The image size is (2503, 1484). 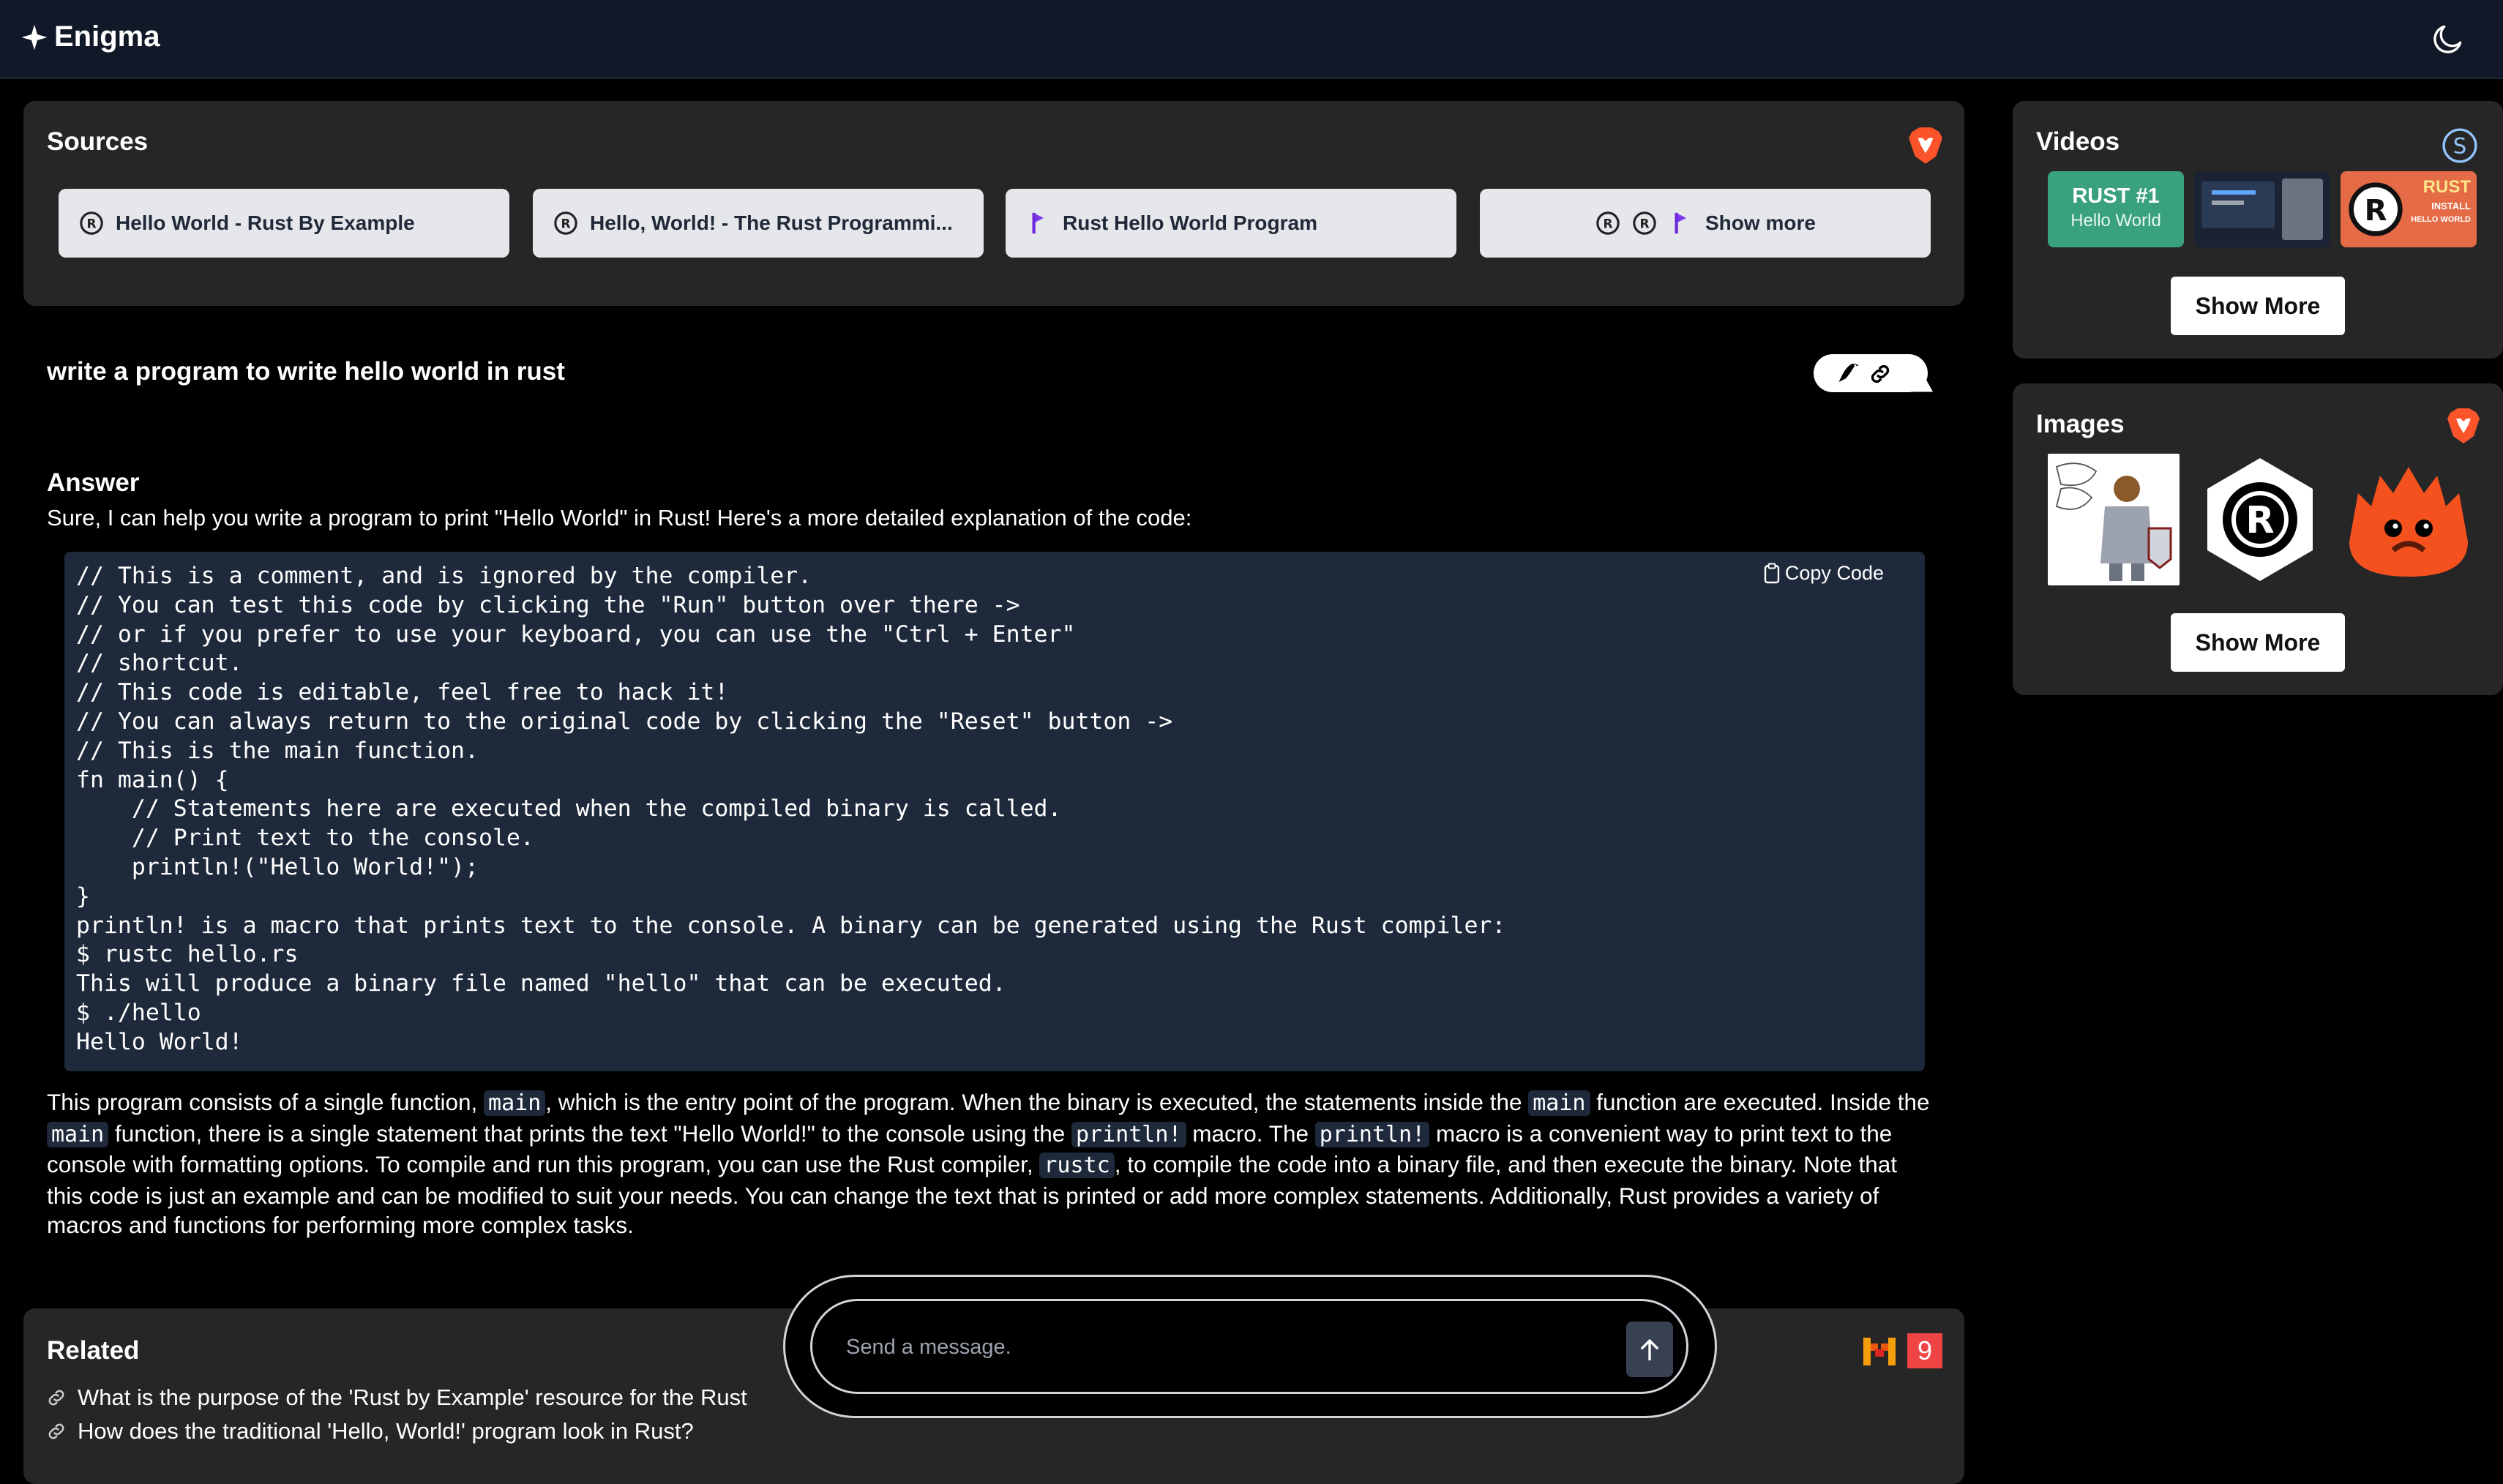 I want to click on image-result-2: R, so click(x=2260, y=519).